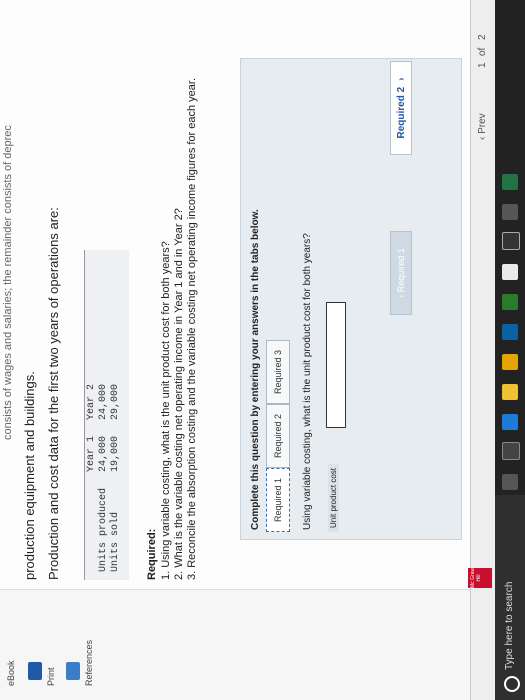  I want to click on table-header-cell: Year 2, so click(91, 401).